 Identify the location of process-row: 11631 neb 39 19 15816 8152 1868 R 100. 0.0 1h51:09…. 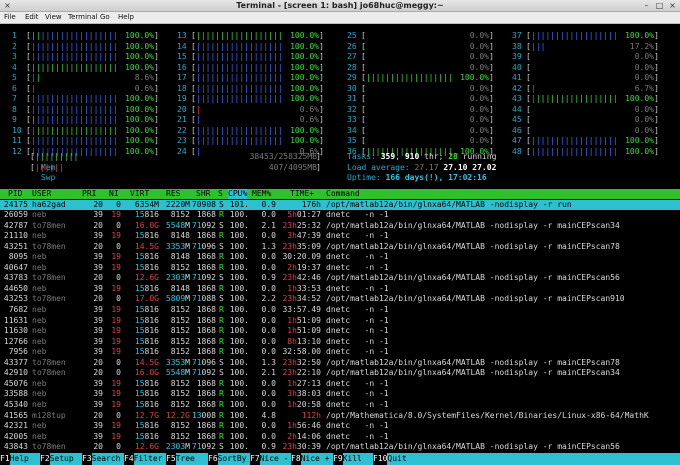
(340, 321).